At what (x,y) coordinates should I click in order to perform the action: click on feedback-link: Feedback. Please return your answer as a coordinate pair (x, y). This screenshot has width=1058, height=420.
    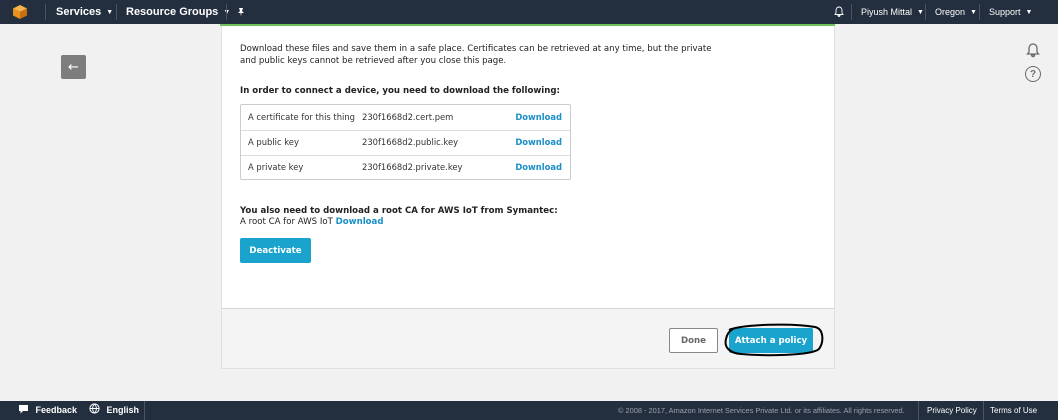
    Looking at the image, I should click on (47, 410).